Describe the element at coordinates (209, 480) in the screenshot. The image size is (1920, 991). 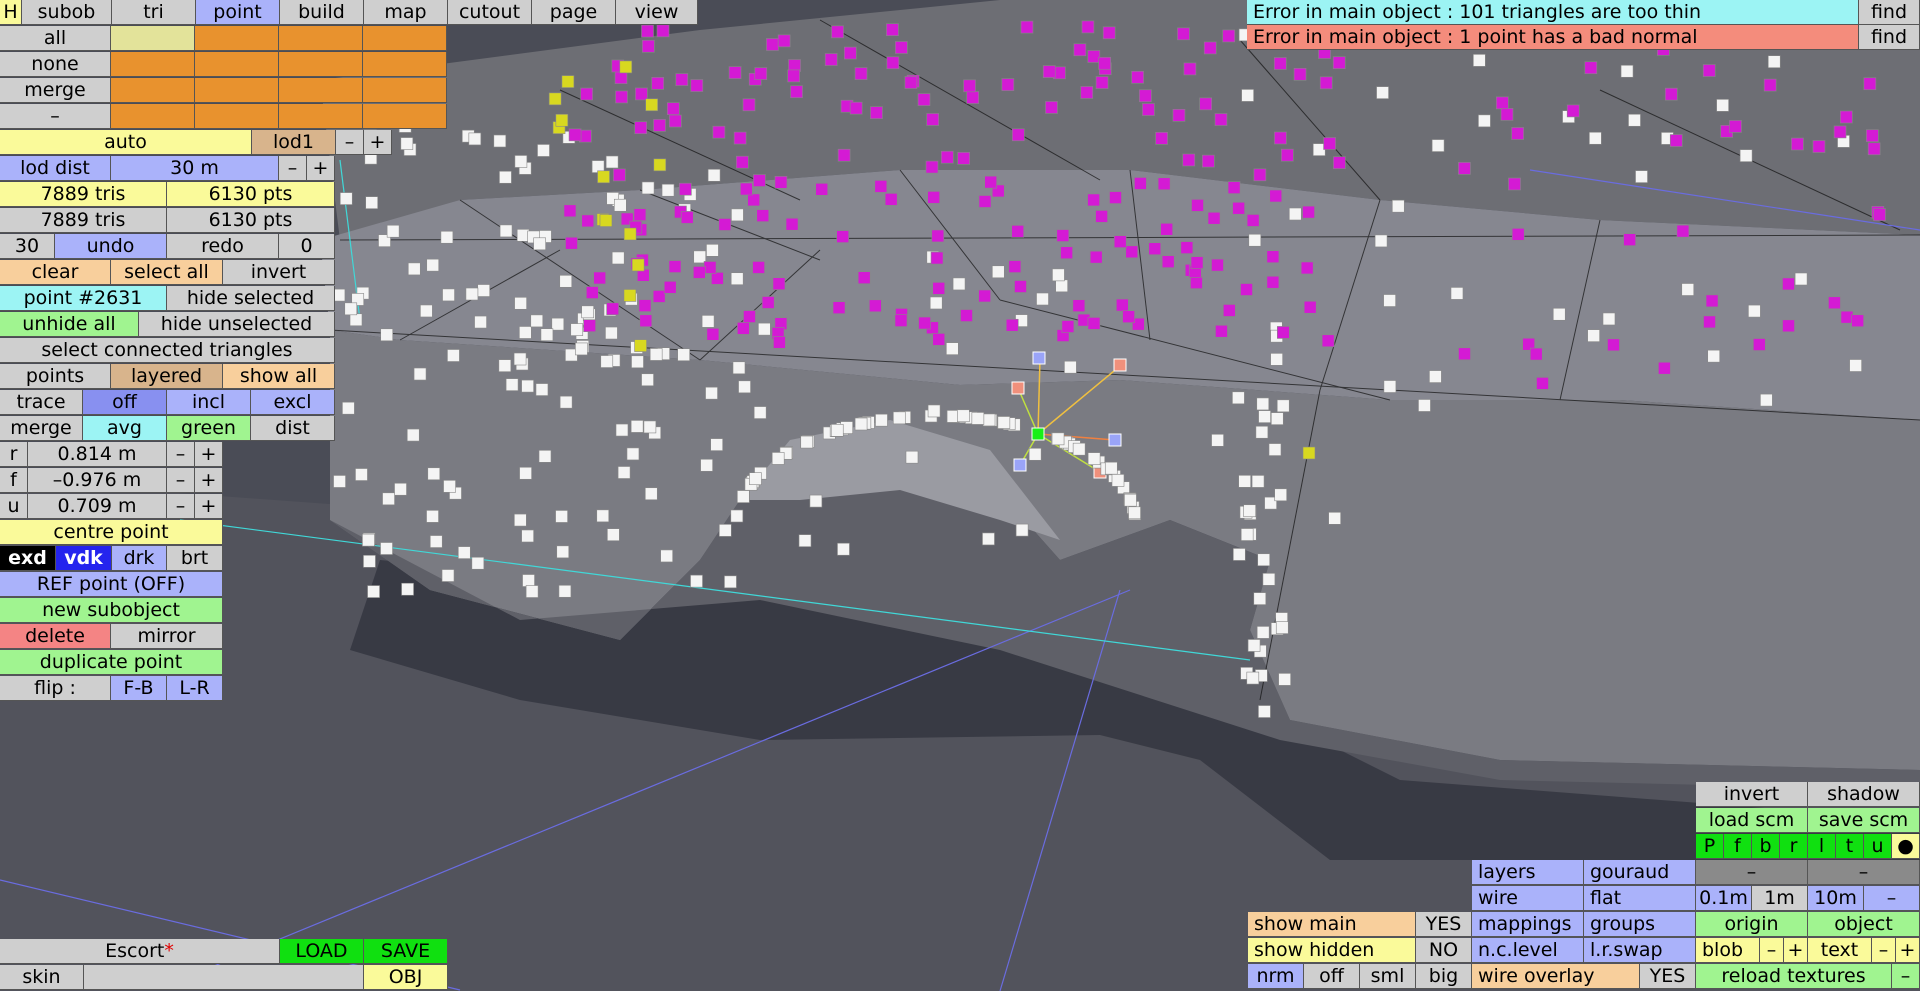
I see `f-plus-button: +` at that location.